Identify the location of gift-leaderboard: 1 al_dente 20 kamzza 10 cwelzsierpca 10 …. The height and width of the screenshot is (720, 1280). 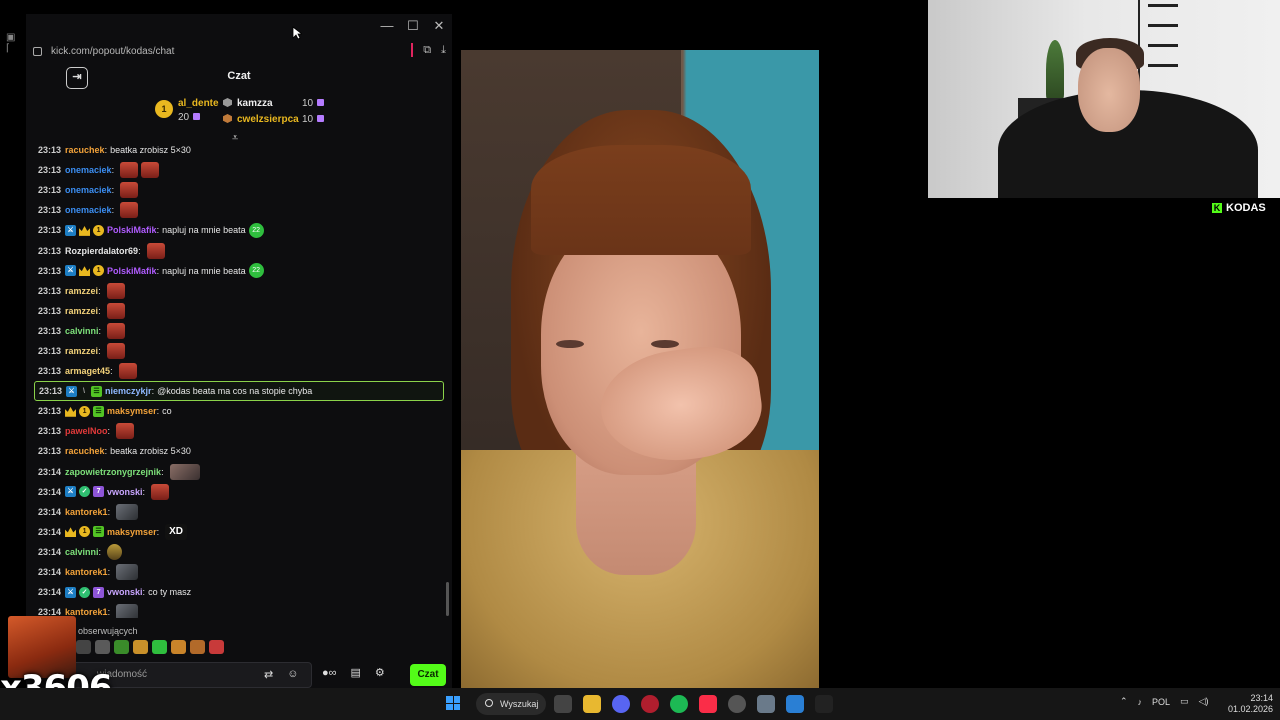
(239, 119).